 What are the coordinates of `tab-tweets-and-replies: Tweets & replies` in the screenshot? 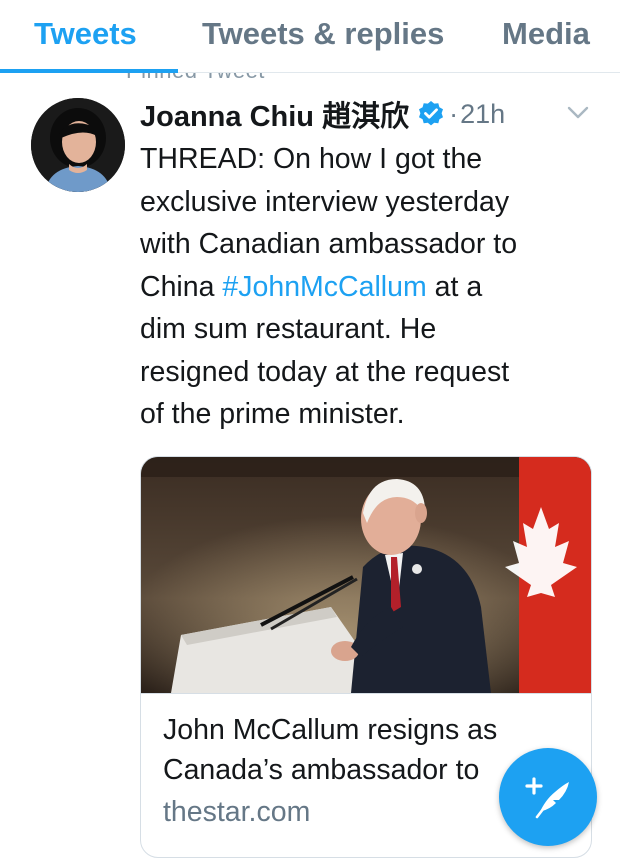 It's located at (323, 34).